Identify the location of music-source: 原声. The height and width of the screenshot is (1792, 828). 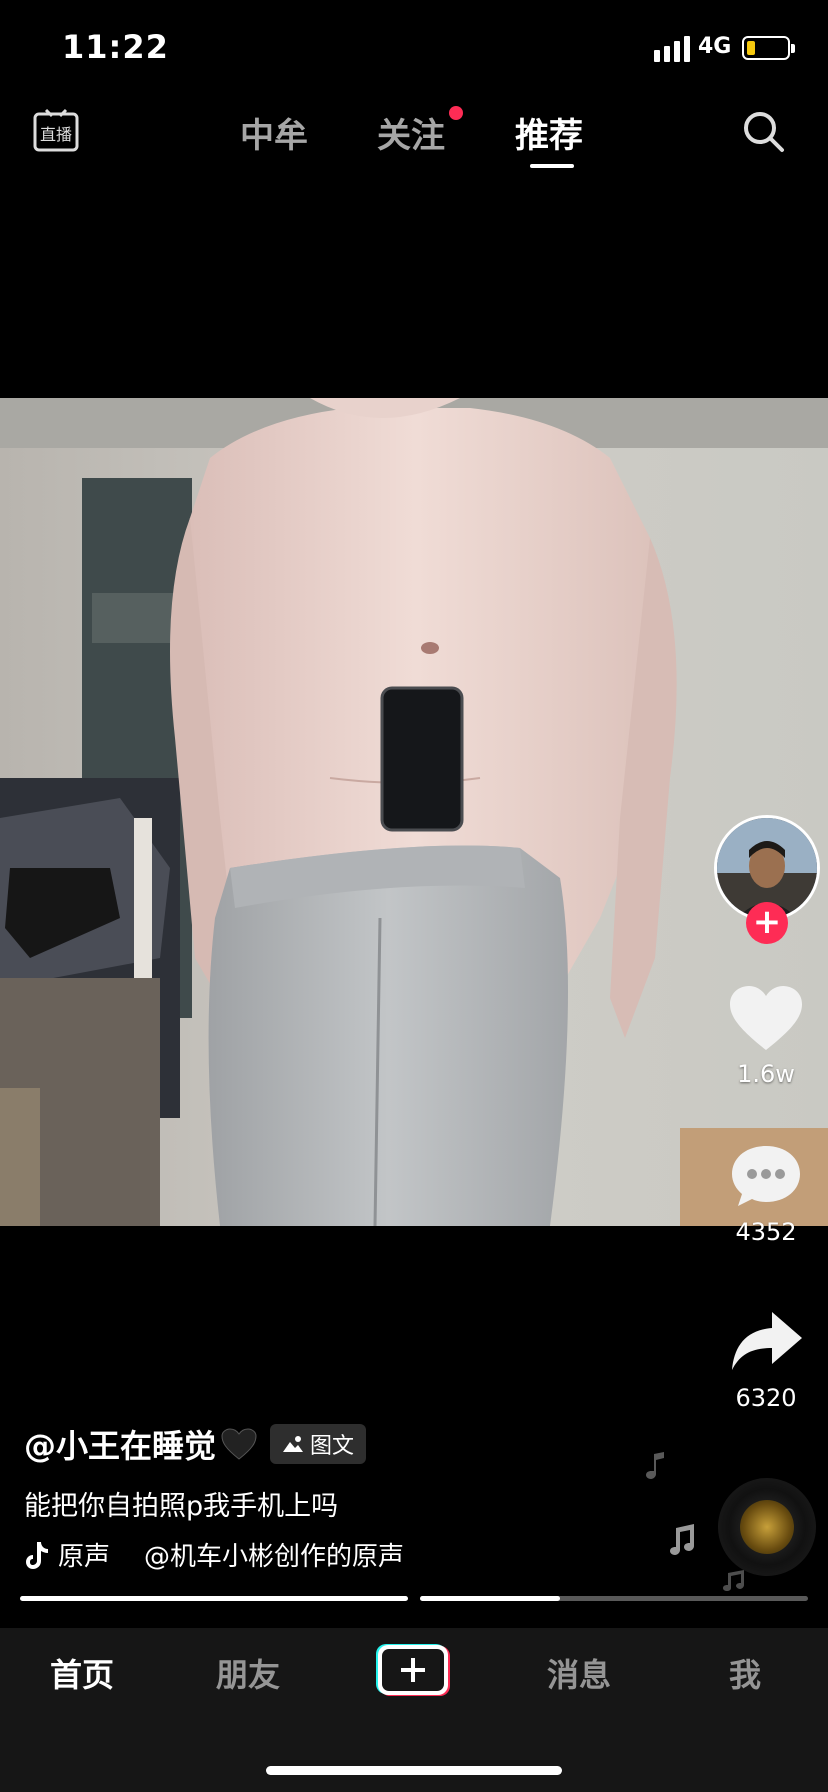
(84, 1557).